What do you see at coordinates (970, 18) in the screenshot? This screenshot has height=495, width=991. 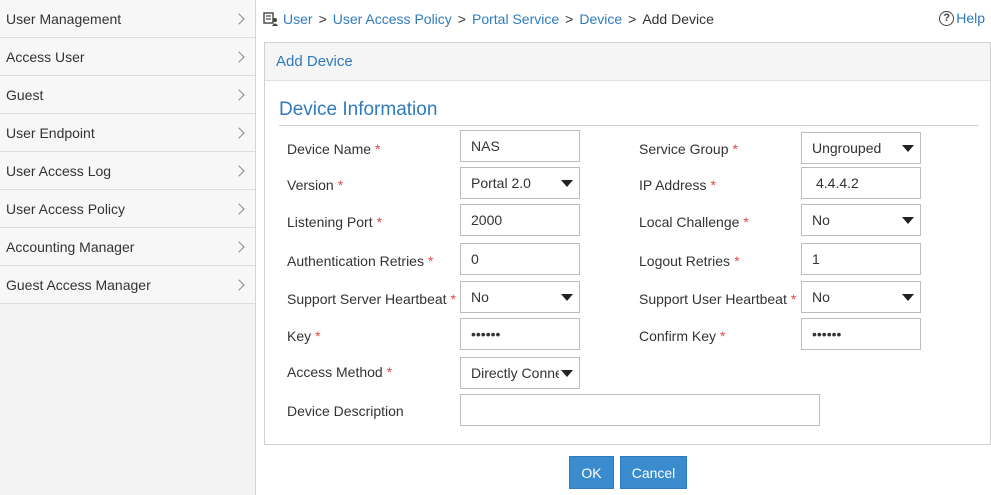 I see `help-label: Help` at bounding box center [970, 18].